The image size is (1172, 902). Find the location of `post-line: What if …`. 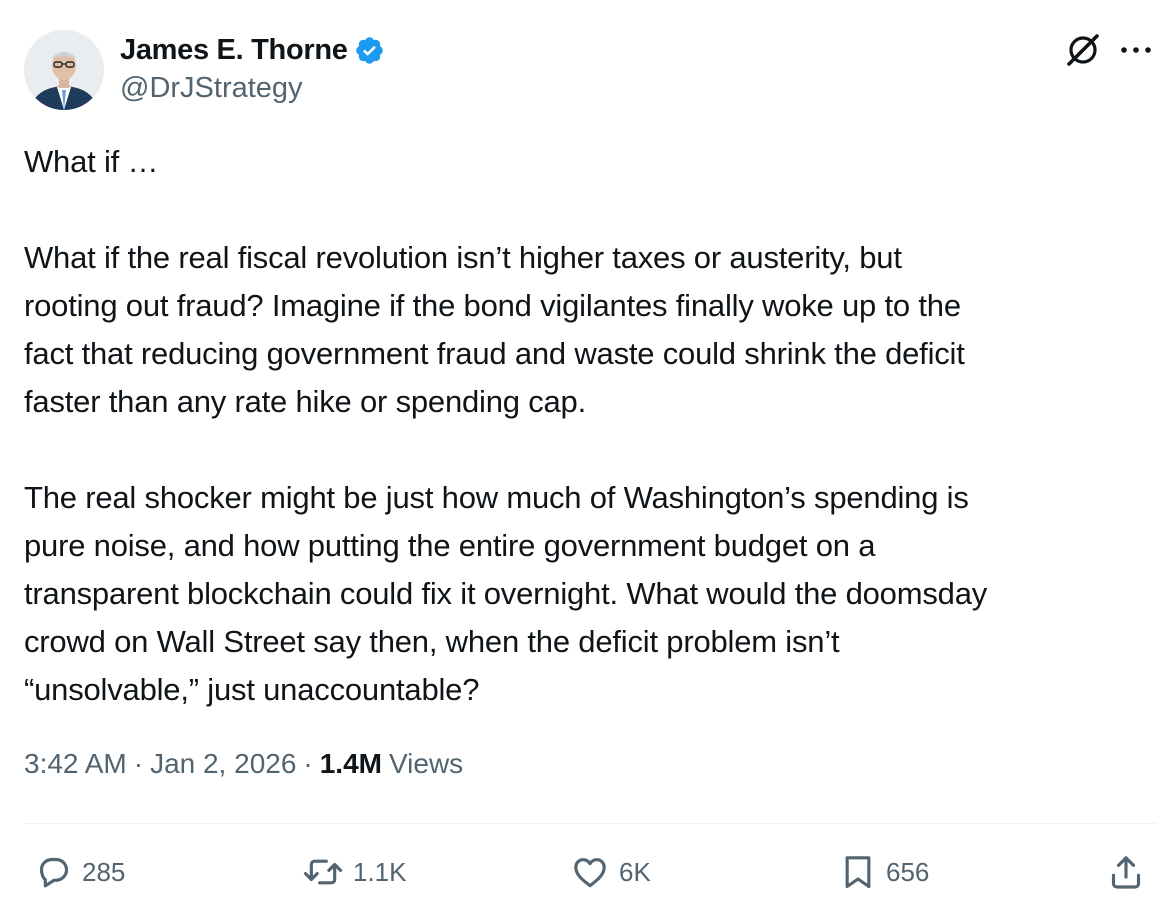

post-line: What if … is located at coordinates (91, 161).